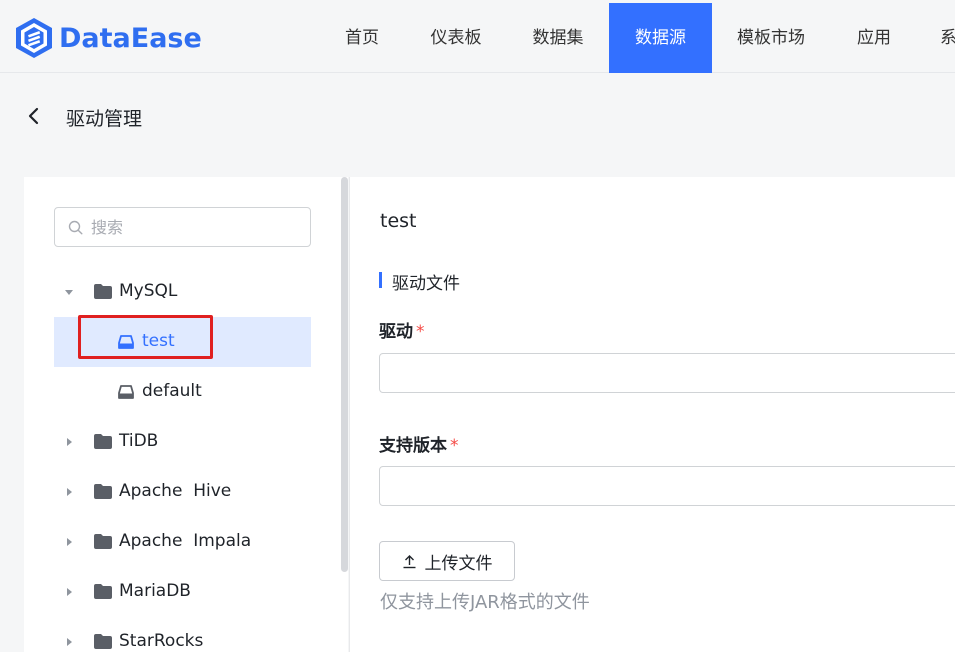 The width and height of the screenshot is (955, 652). I want to click on section-accent-bar, so click(380, 280).